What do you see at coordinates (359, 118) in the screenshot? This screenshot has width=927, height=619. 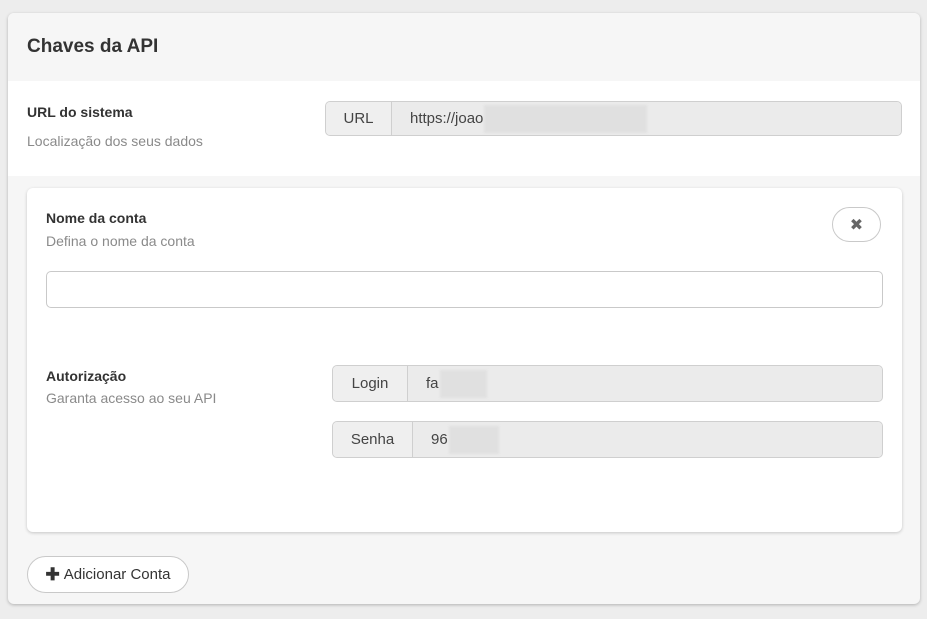 I see `url-addon: URL` at bounding box center [359, 118].